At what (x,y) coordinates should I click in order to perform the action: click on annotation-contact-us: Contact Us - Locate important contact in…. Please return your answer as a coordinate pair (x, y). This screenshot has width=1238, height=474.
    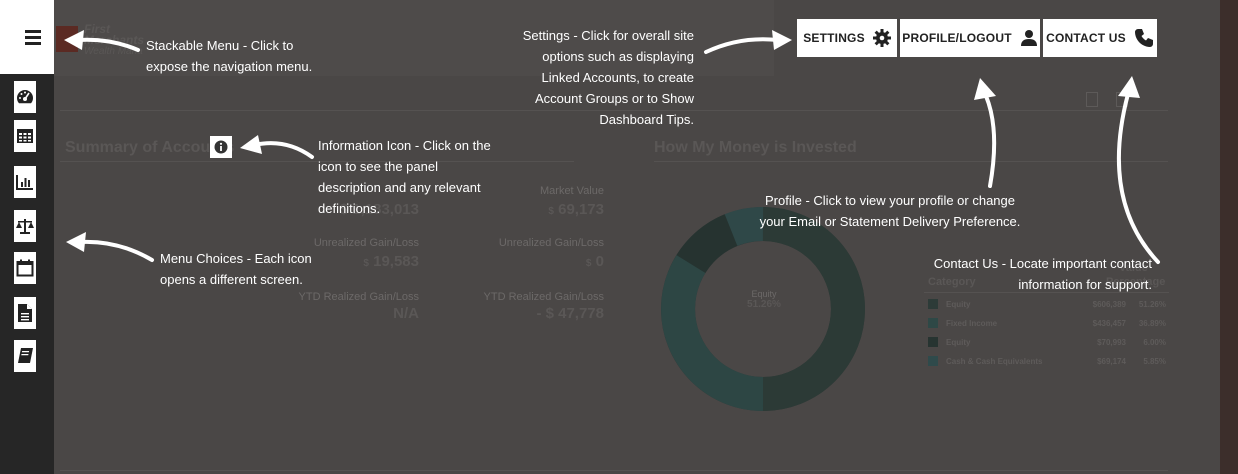
    Looking at the image, I should click on (1036, 274).